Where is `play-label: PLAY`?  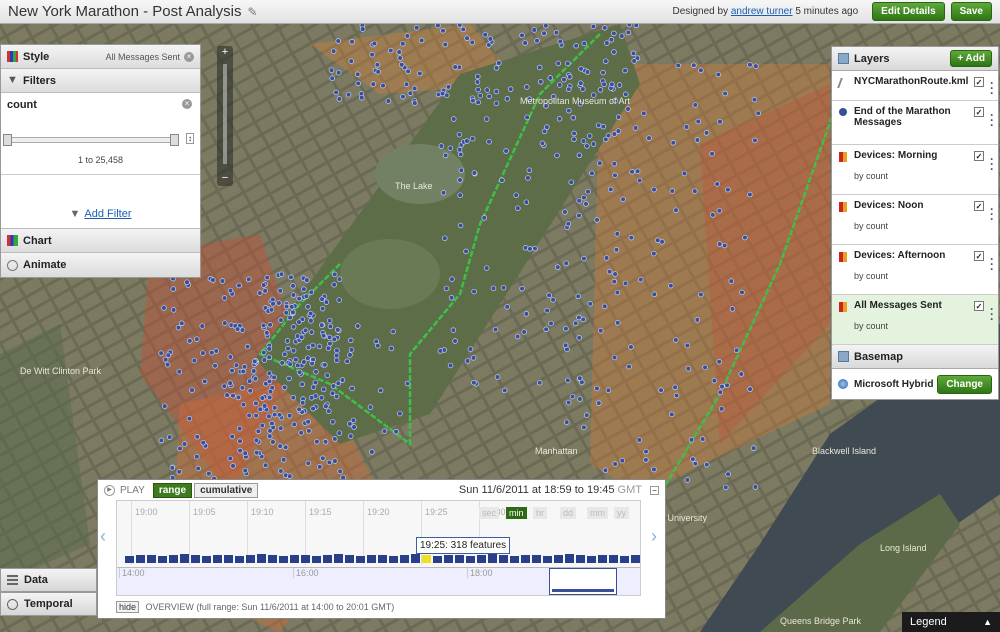
play-label: PLAY is located at coordinates (132, 490).